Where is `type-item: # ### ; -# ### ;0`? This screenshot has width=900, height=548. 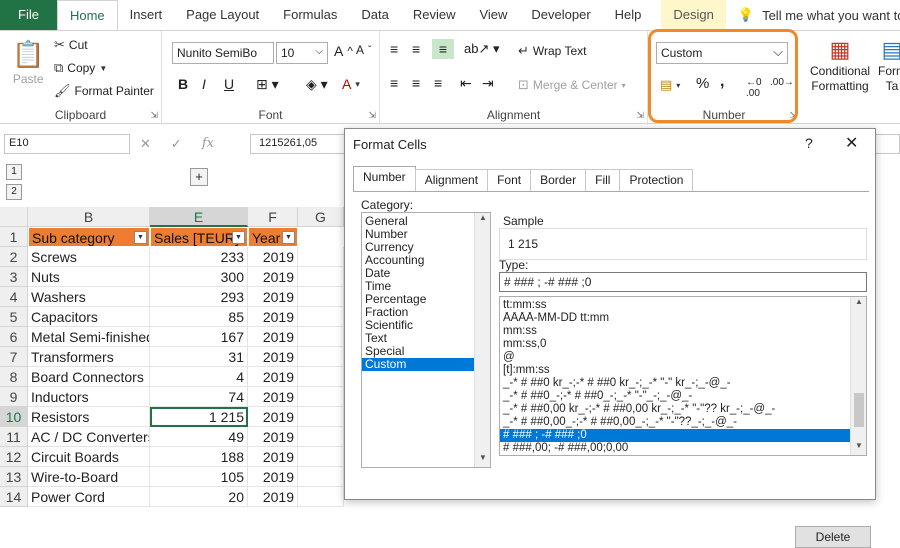
type-item: # ### ; -# ### ;0 is located at coordinates (675, 435).